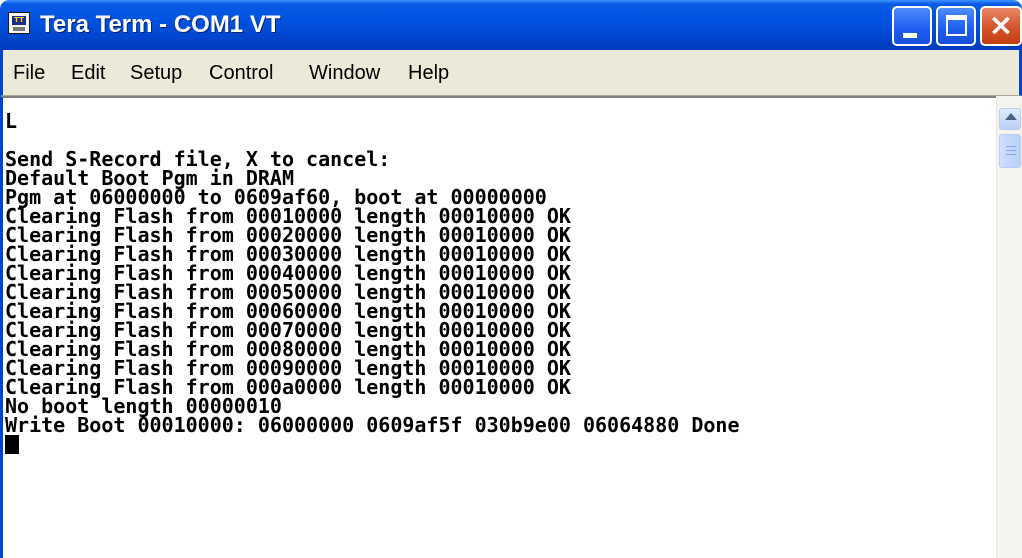  I want to click on terminal-line: L, so click(11, 121).